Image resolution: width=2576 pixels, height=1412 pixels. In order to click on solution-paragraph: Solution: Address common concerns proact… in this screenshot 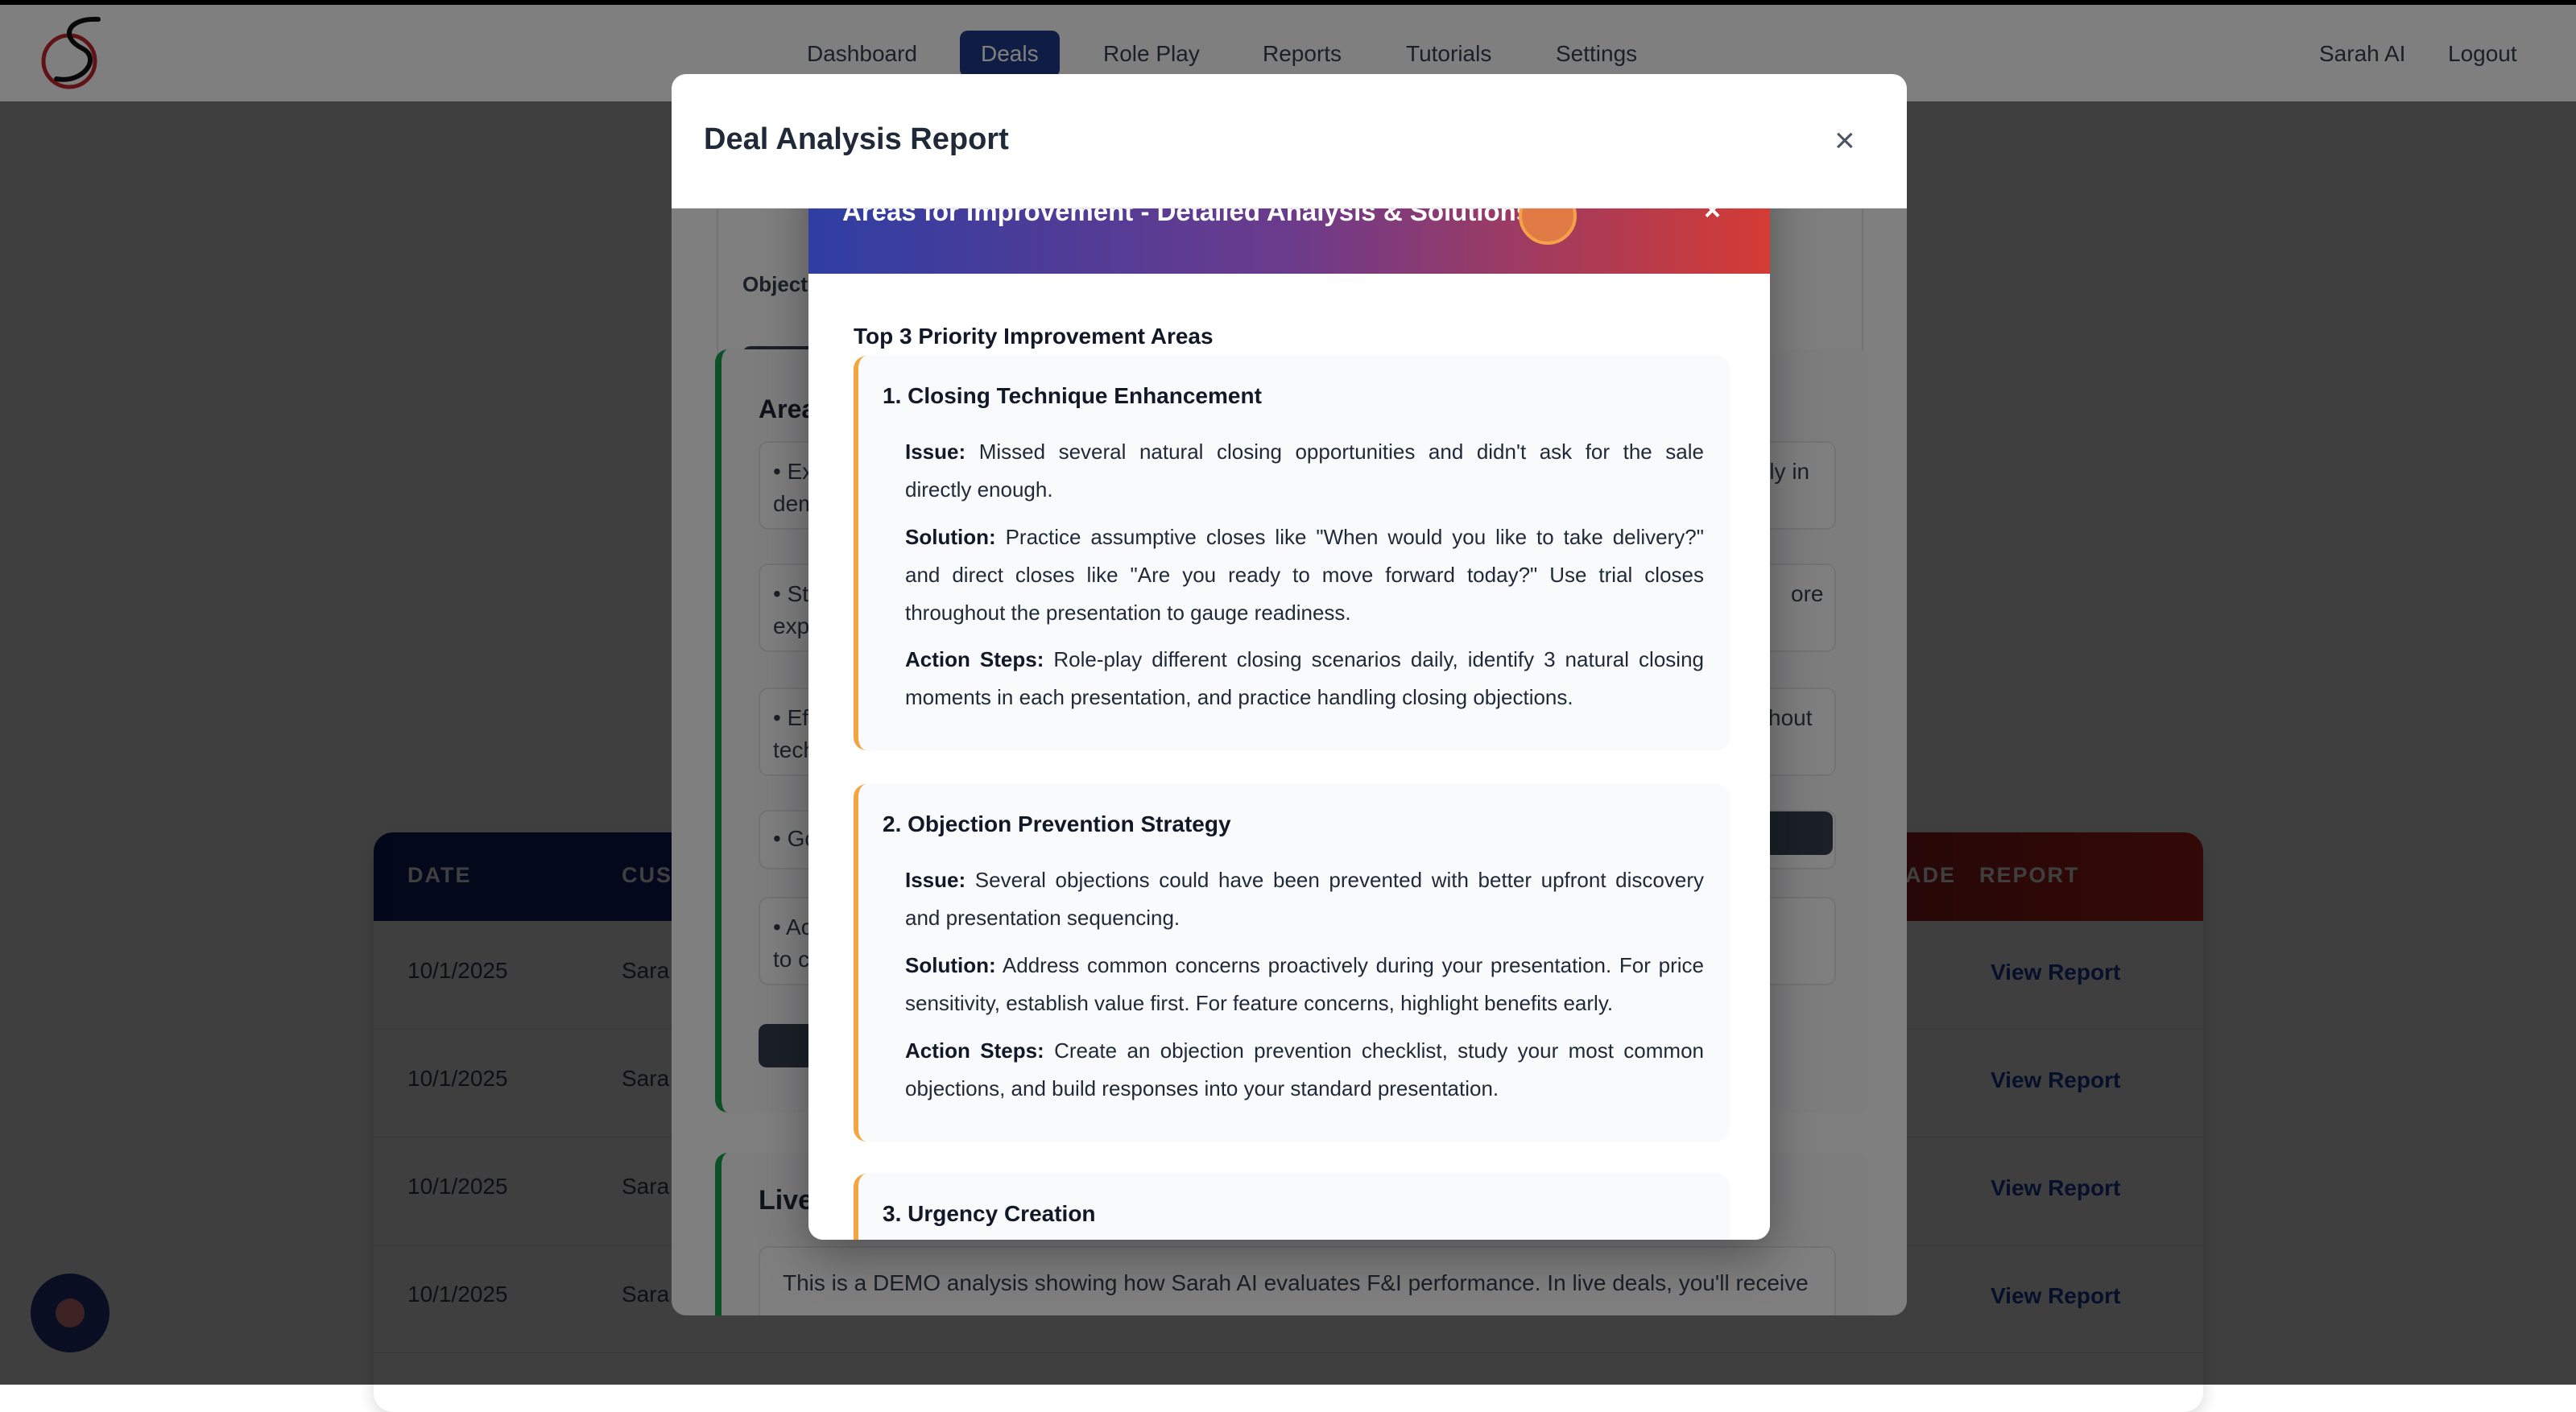, I will do `click(1304, 984)`.